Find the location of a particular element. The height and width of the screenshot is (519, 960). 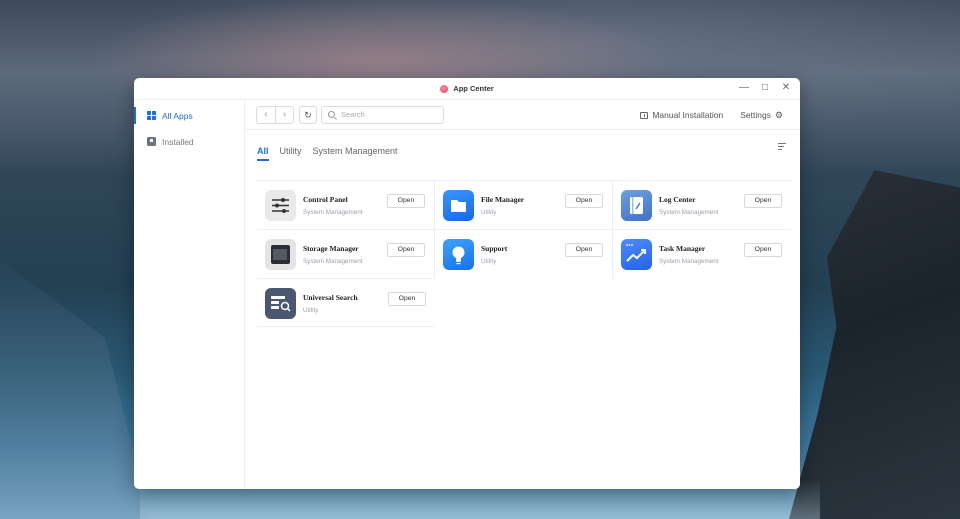

sort-icon is located at coordinates (782, 147).